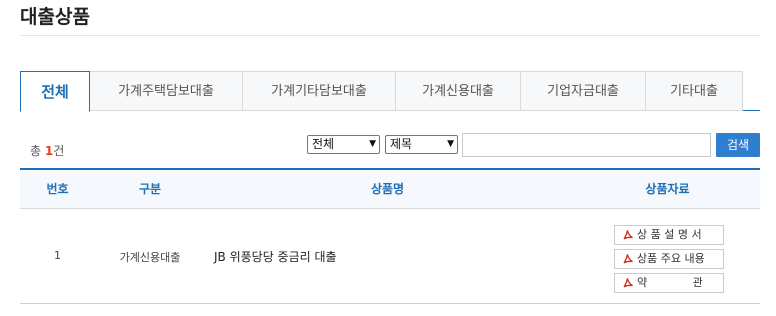 The image size is (776, 316). I want to click on row-product-name: JB 위풍당당 중금리 대출, so click(384, 256).